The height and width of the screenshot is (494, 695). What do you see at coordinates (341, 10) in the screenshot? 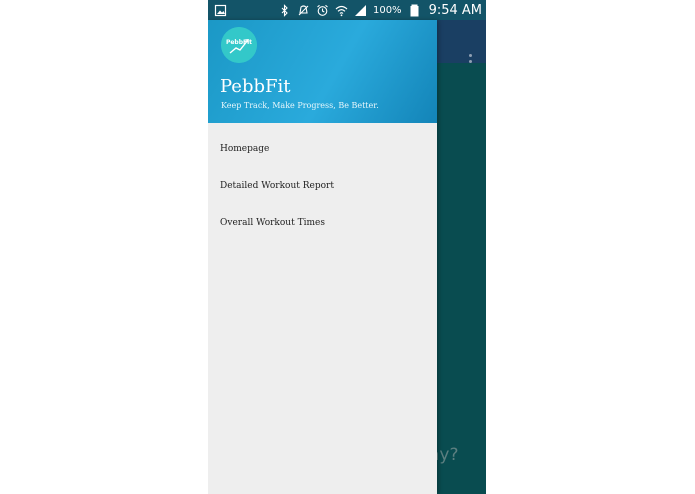
I see `wifi-icon` at bounding box center [341, 10].